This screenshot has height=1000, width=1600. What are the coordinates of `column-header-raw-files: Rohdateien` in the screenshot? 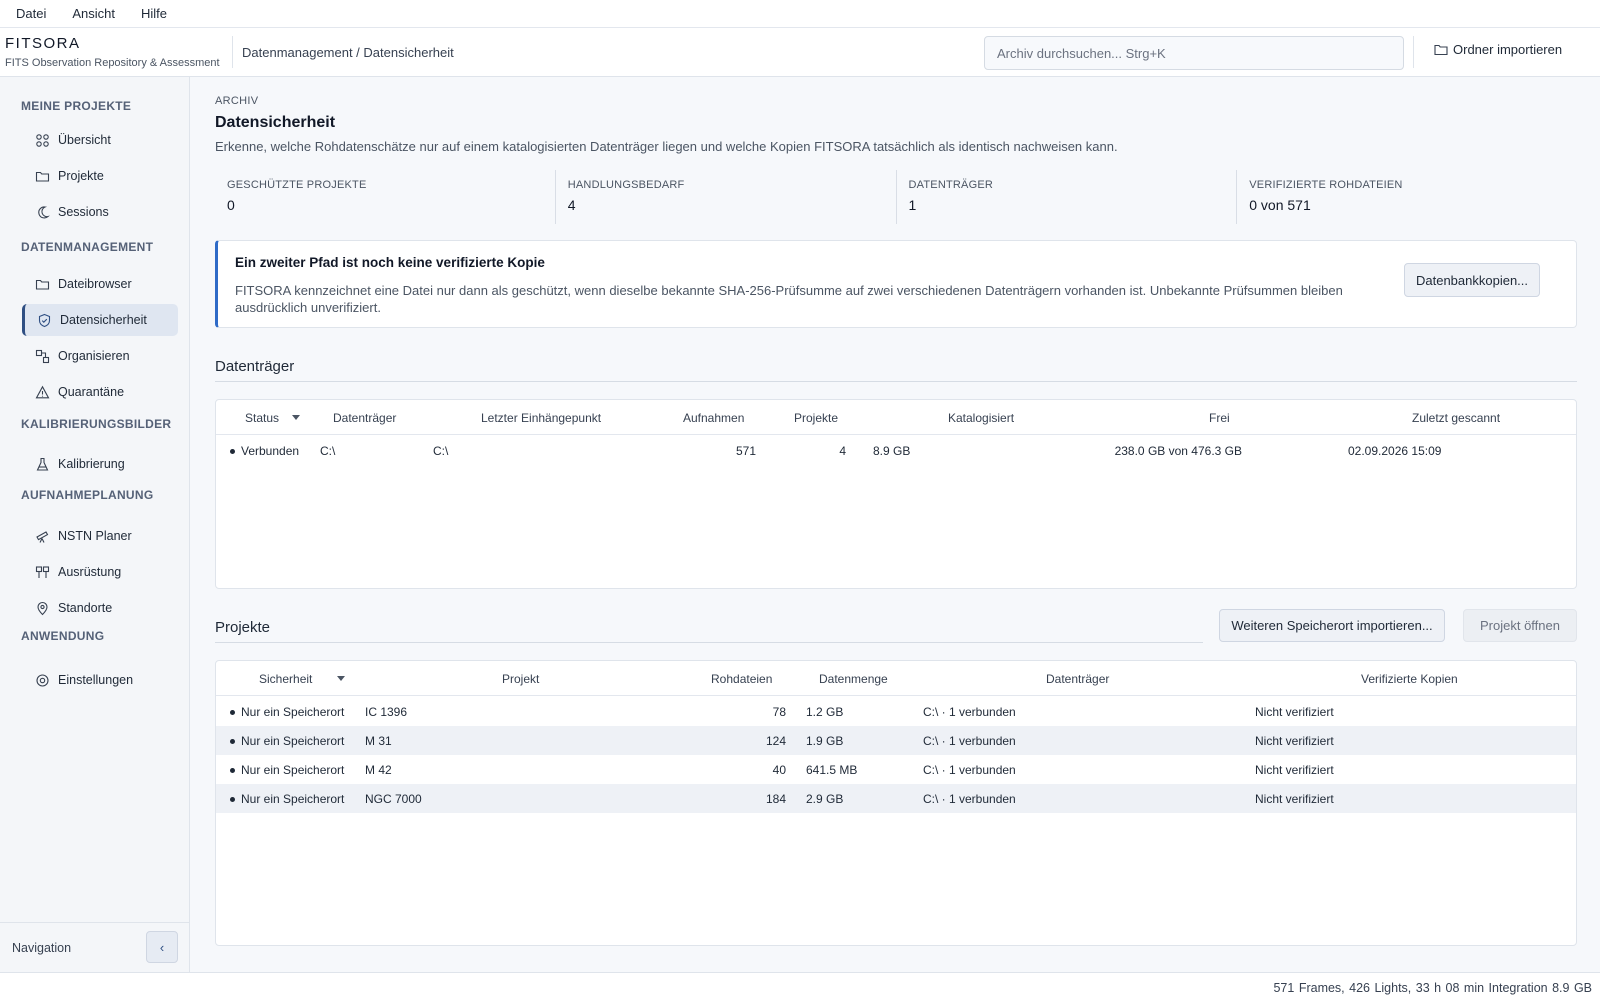 It's located at (741, 679).